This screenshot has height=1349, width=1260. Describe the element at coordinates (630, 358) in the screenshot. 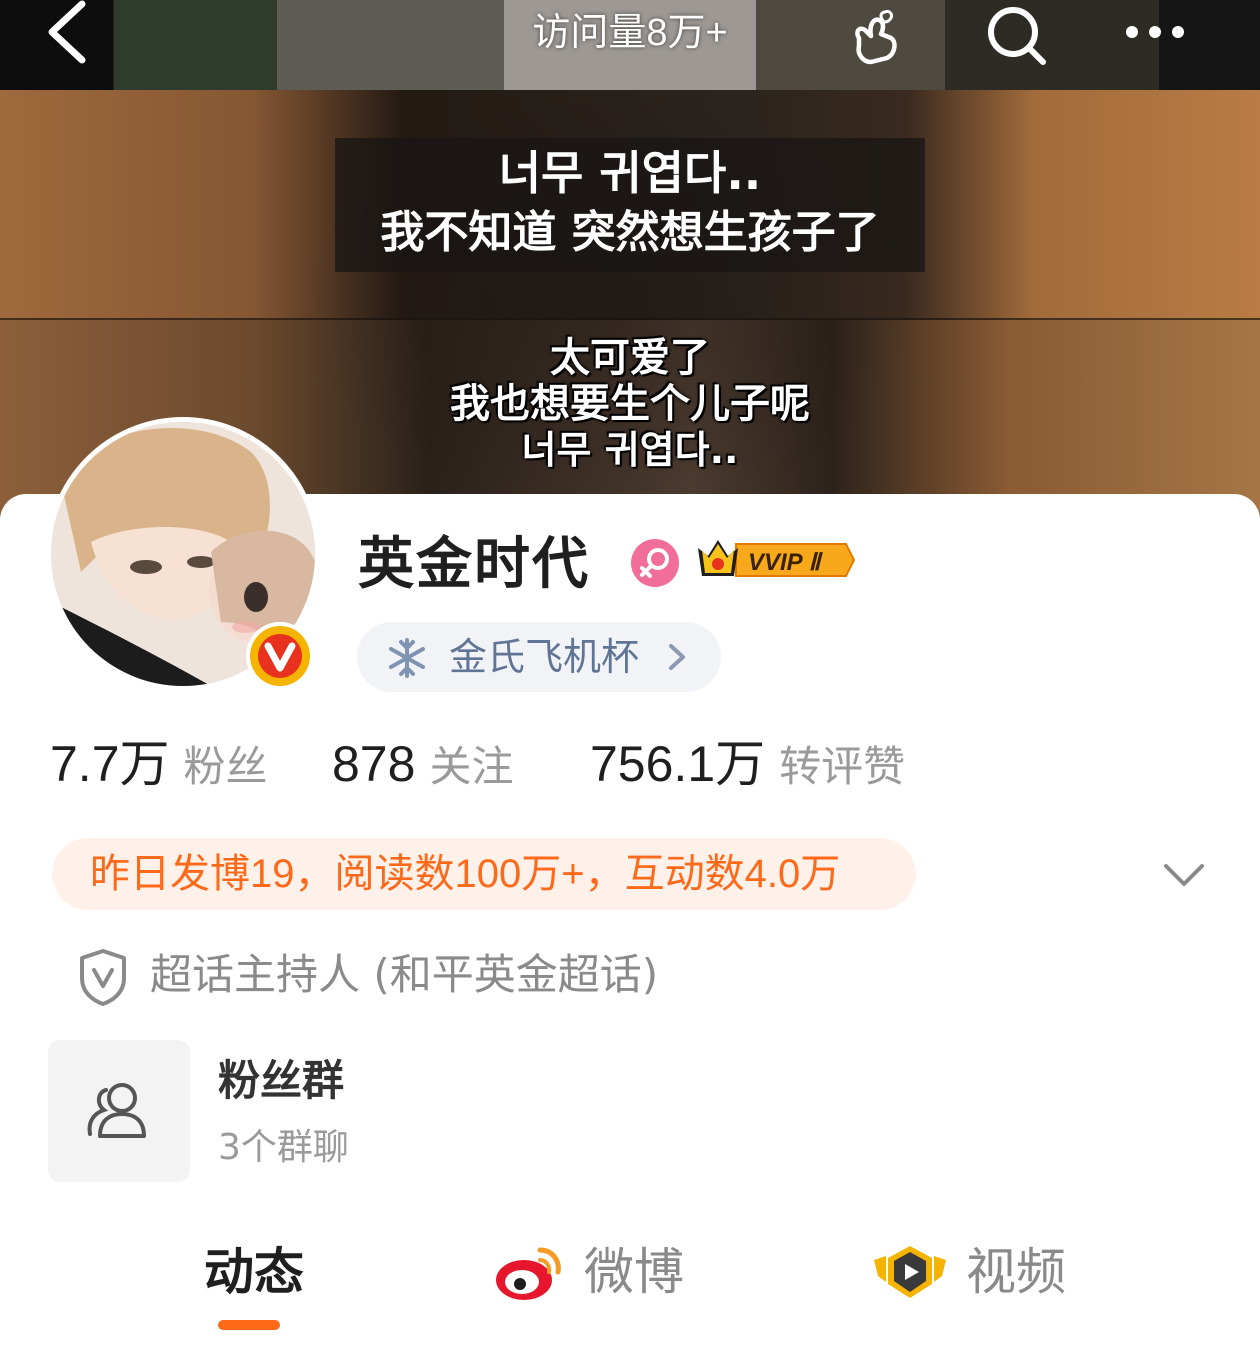

I see `cover-caption-line-1: 太可爱了` at that location.